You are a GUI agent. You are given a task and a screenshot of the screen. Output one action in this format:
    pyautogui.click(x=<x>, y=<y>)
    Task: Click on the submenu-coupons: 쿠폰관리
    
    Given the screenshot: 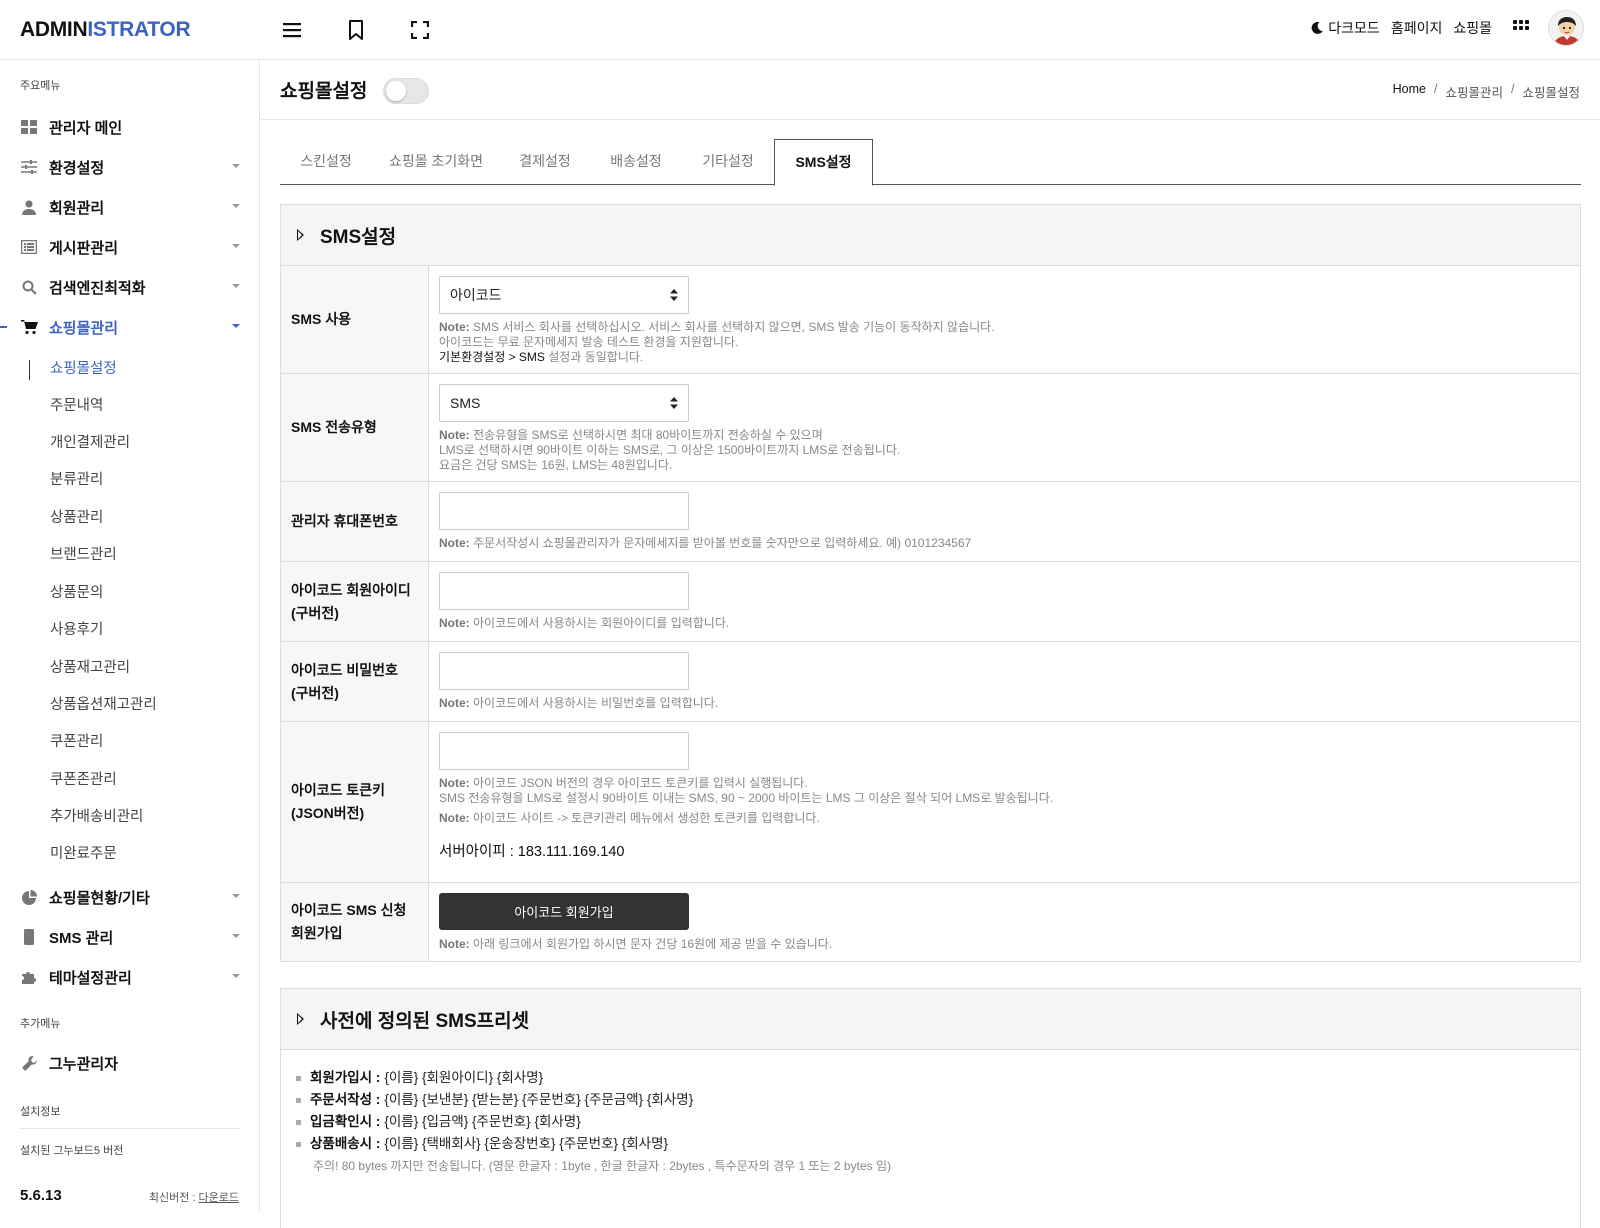 What is the action you would take?
    pyautogui.click(x=76, y=740)
    